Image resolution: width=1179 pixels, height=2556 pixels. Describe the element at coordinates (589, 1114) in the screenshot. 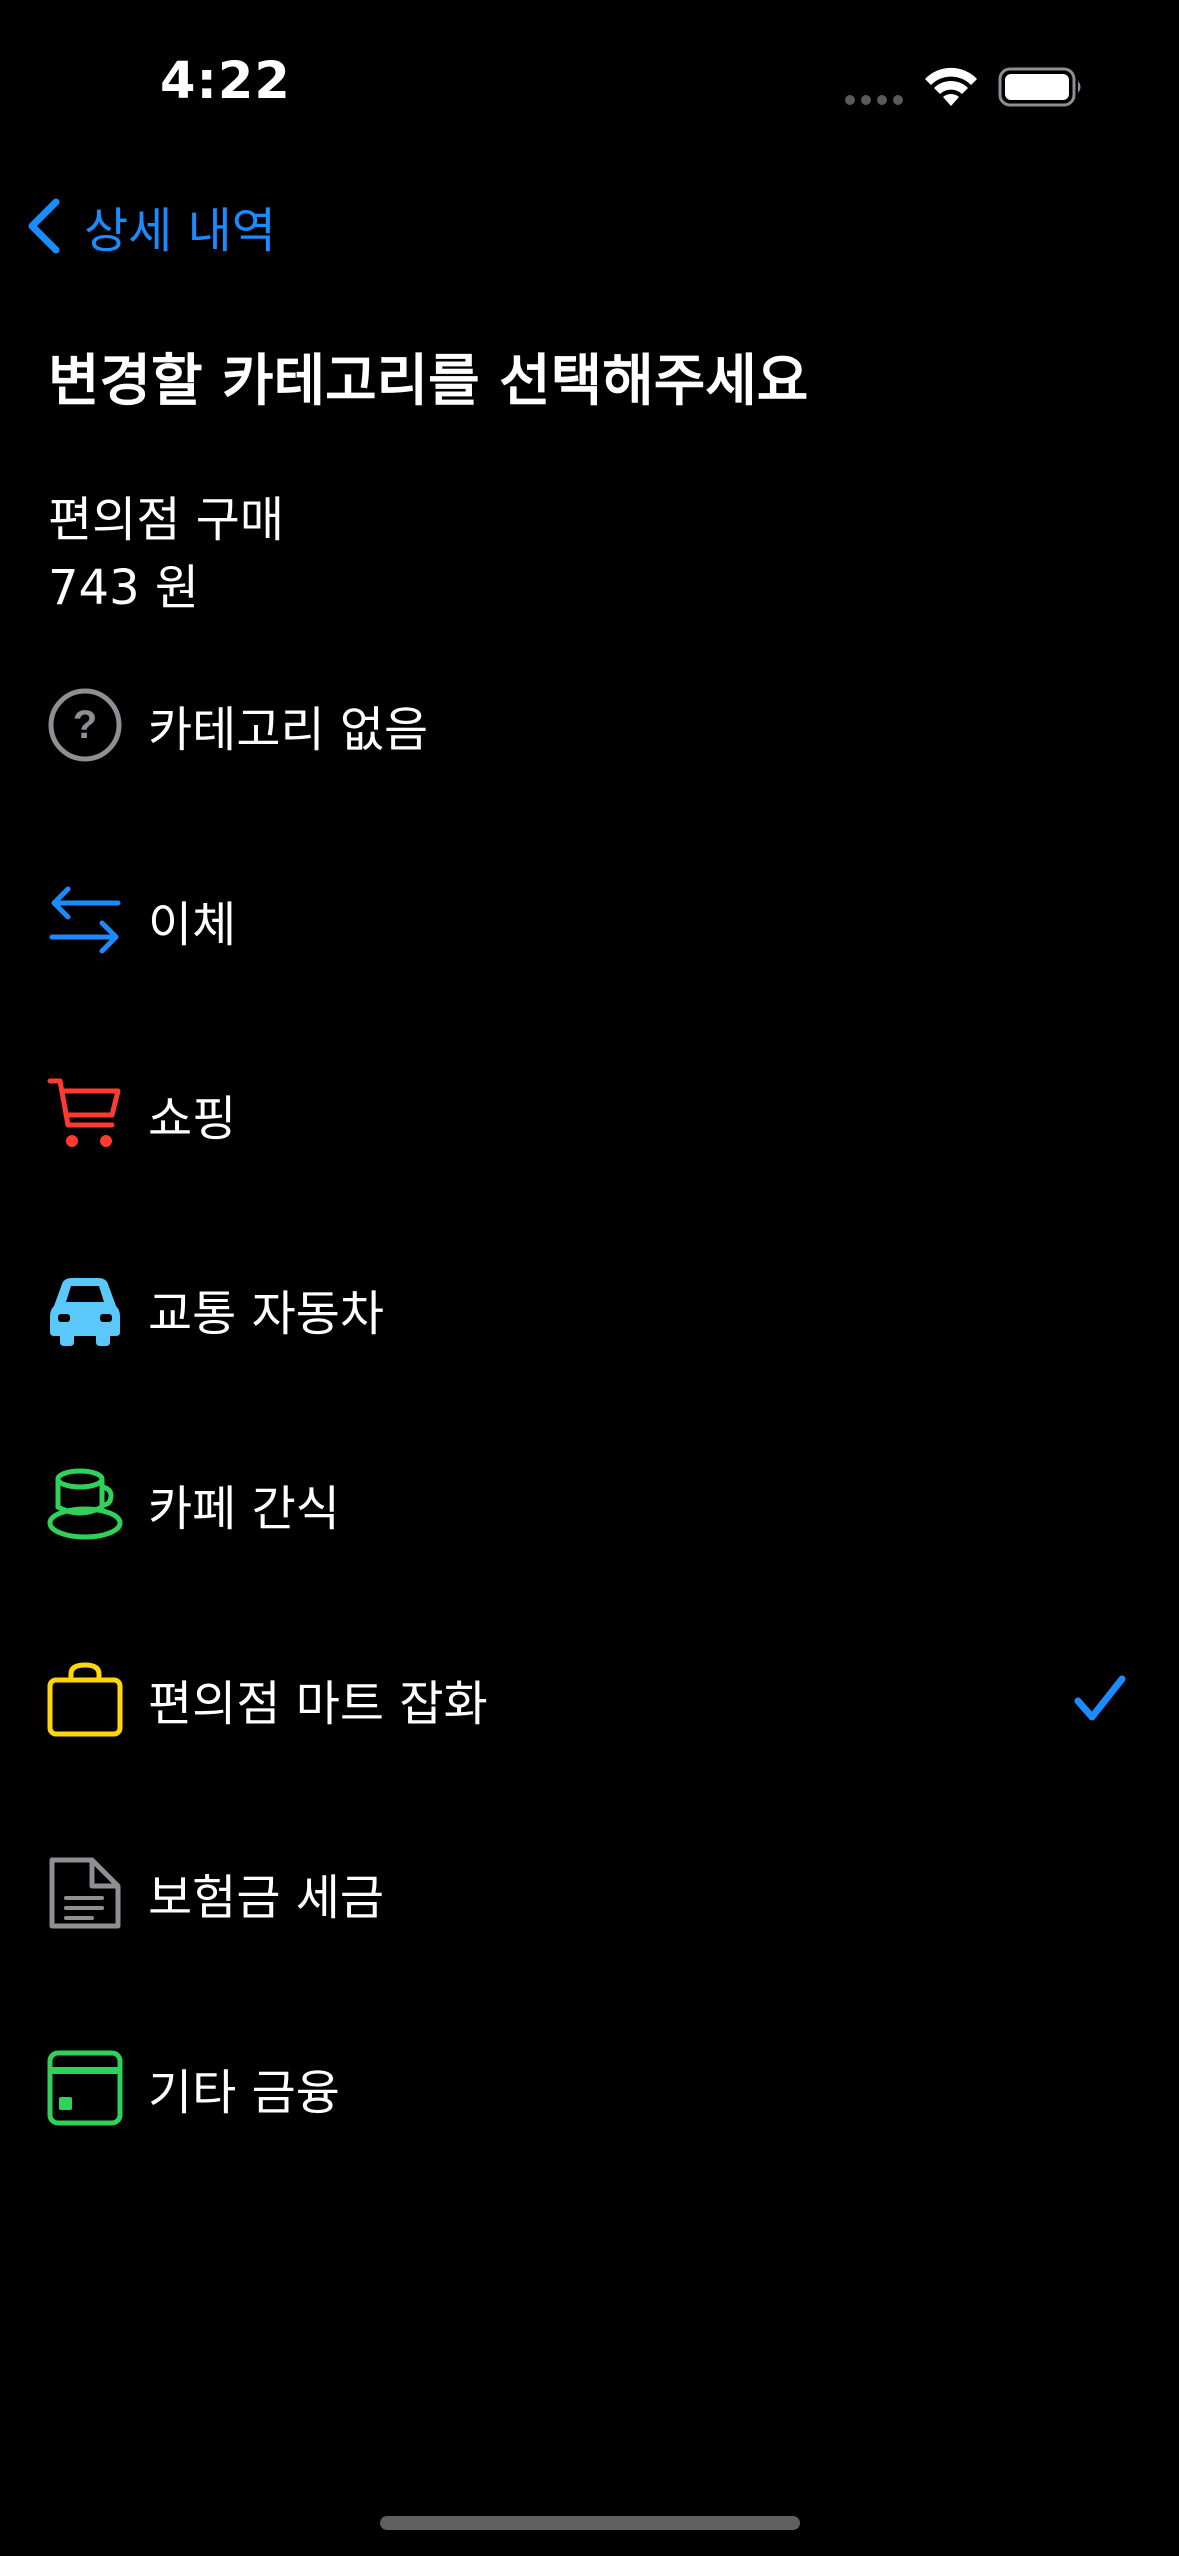

I see `category-row-shopping: 쇼핑` at that location.